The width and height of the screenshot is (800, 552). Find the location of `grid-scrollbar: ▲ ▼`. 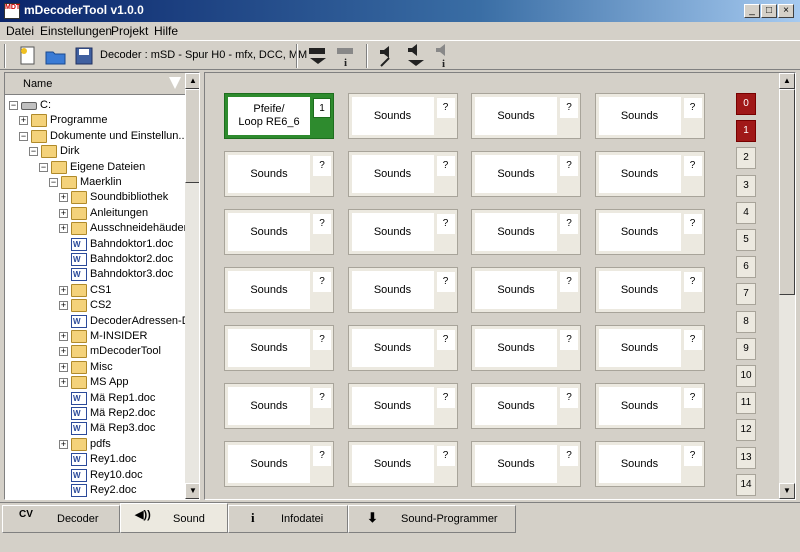

grid-scrollbar: ▲ ▼ is located at coordinates (787, 286).